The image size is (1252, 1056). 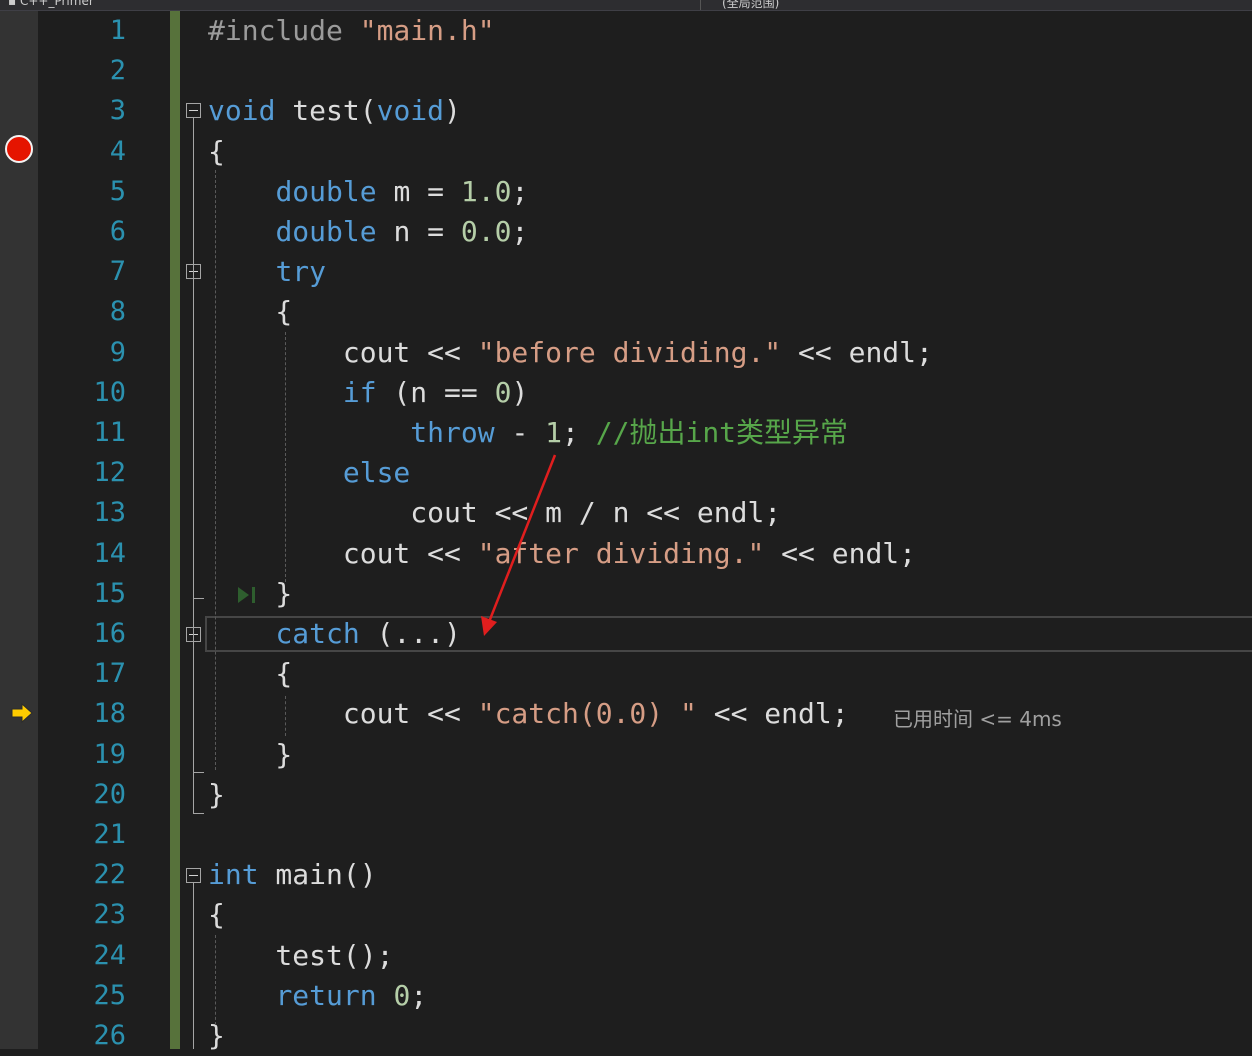 I want to click on code-token: double, so click(x=326, y=231).